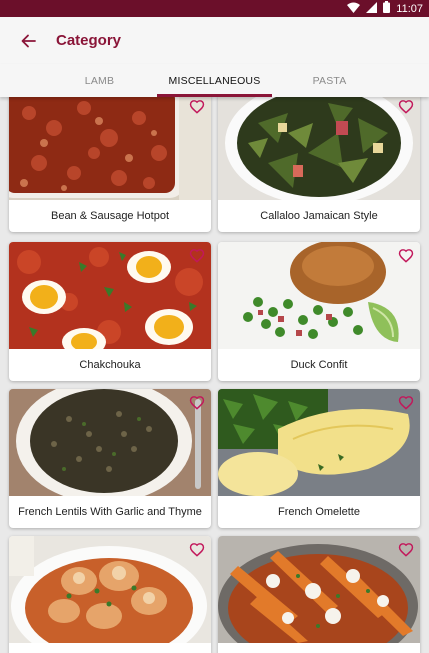 The height and width of the screenshot is (653, 429). I want to click on meal-name: French Lentils With Garlic and Thyme, so click(110, 512).